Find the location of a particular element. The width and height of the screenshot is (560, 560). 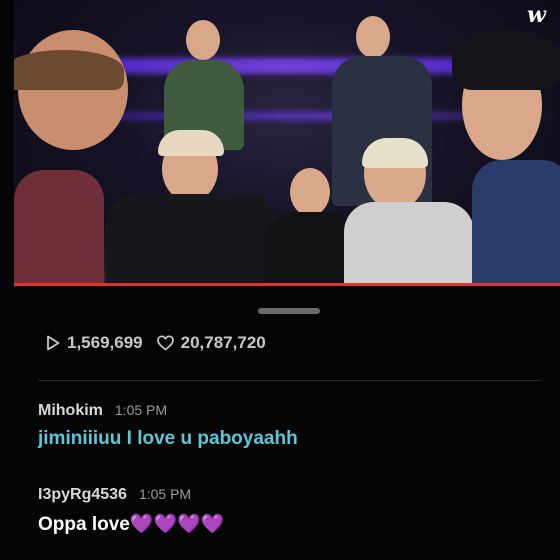

comment-text: Oppa love💜💜💜💜 is located at coordinates (131, 524).